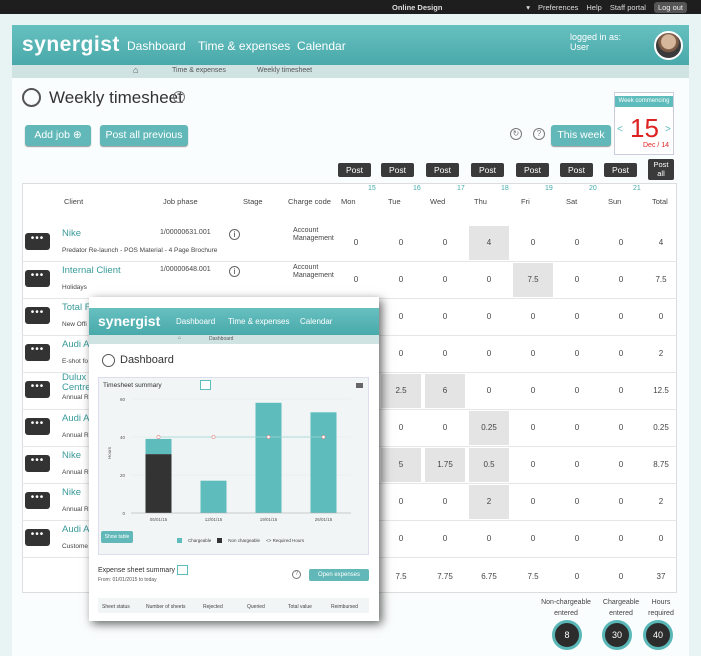  Describe the element at coordinates (558, 7) in the screenshot. I see `preferences-link: Preferences` at that location.